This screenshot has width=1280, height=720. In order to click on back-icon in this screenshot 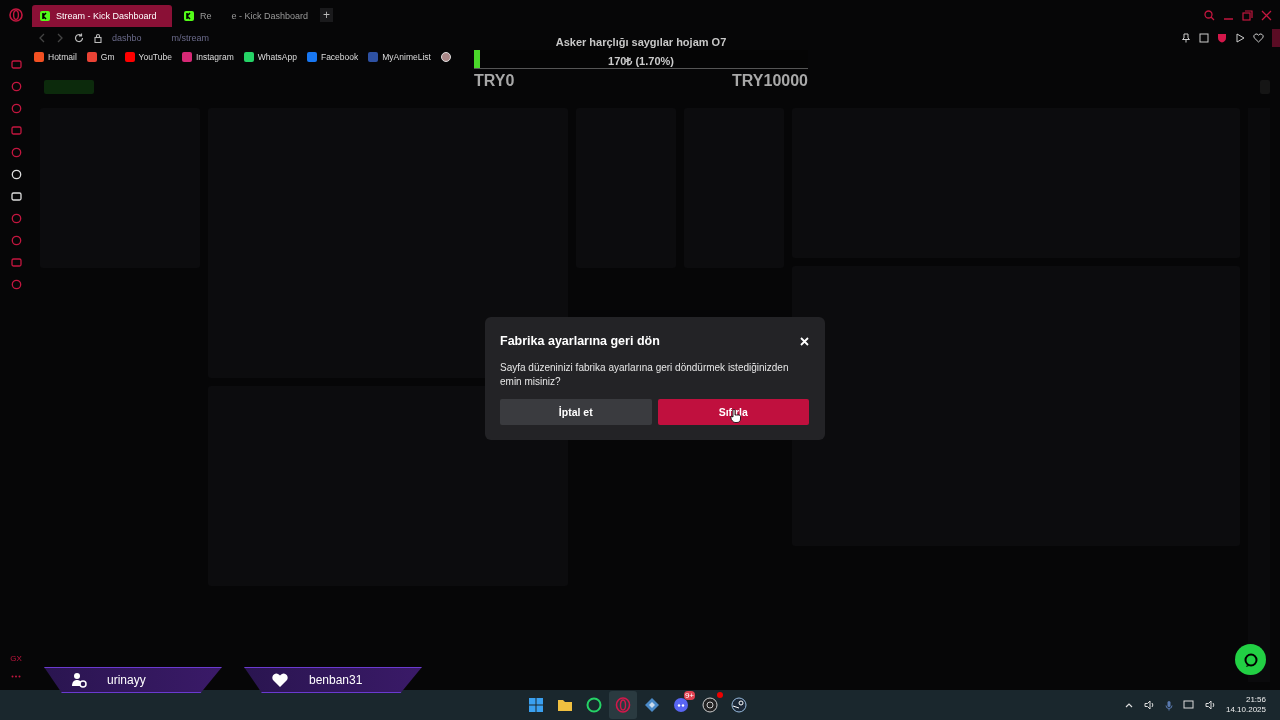, I will do `click(42, 38)`.